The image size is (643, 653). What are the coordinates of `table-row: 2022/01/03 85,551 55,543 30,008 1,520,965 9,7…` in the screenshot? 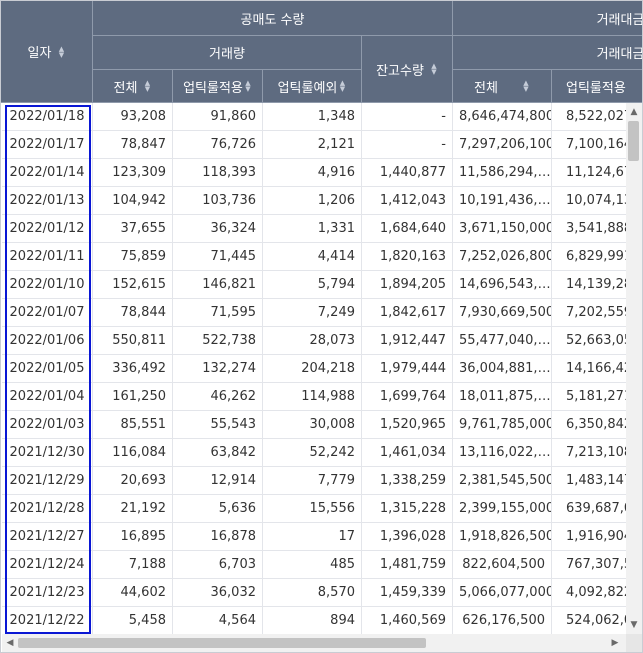 It's located at (314, 425).